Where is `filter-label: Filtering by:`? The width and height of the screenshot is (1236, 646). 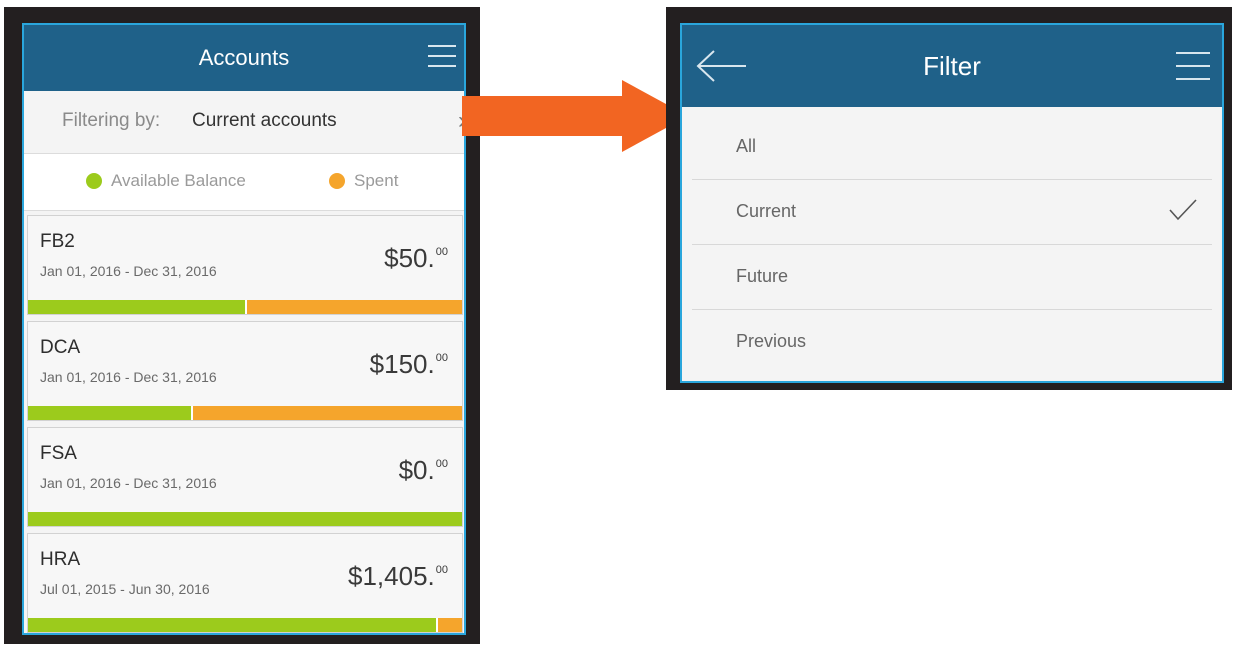
filter-label: Filtering by: is located at coordinates (111, 120).